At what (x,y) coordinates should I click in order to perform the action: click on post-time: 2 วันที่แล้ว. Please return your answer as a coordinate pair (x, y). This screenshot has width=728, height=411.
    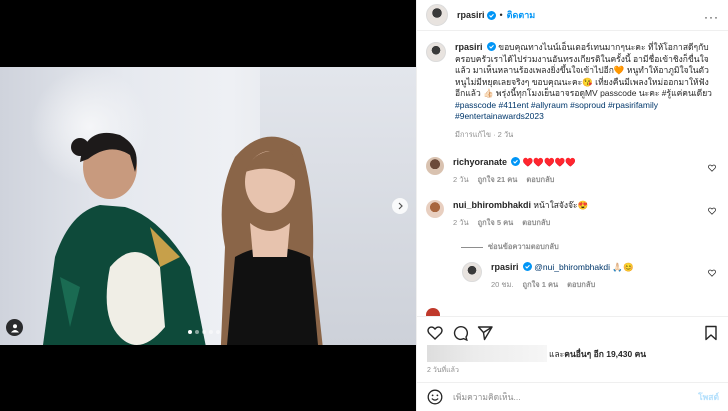
    Looking at the image, I should click on (443, 370).